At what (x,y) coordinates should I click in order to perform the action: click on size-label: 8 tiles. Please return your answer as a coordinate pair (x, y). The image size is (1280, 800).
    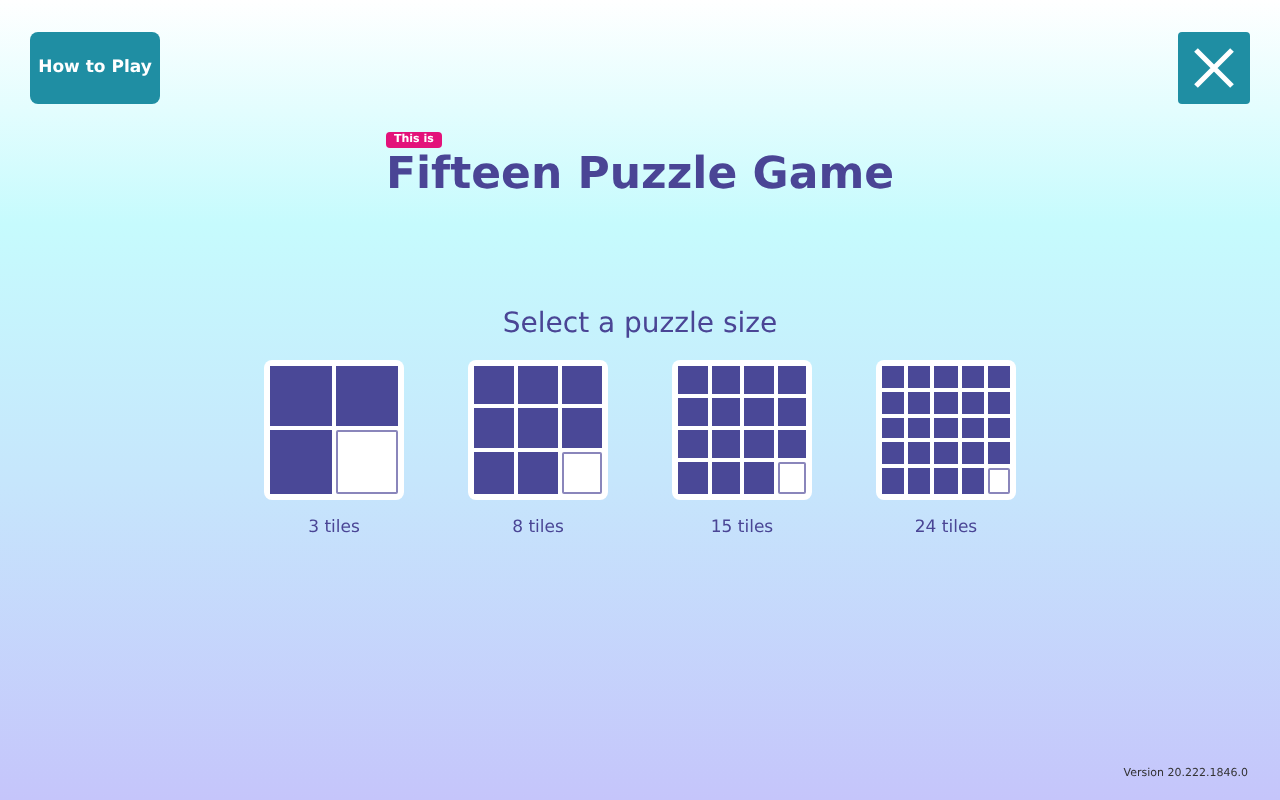
    Looking at the image, I should click on (538, 528).